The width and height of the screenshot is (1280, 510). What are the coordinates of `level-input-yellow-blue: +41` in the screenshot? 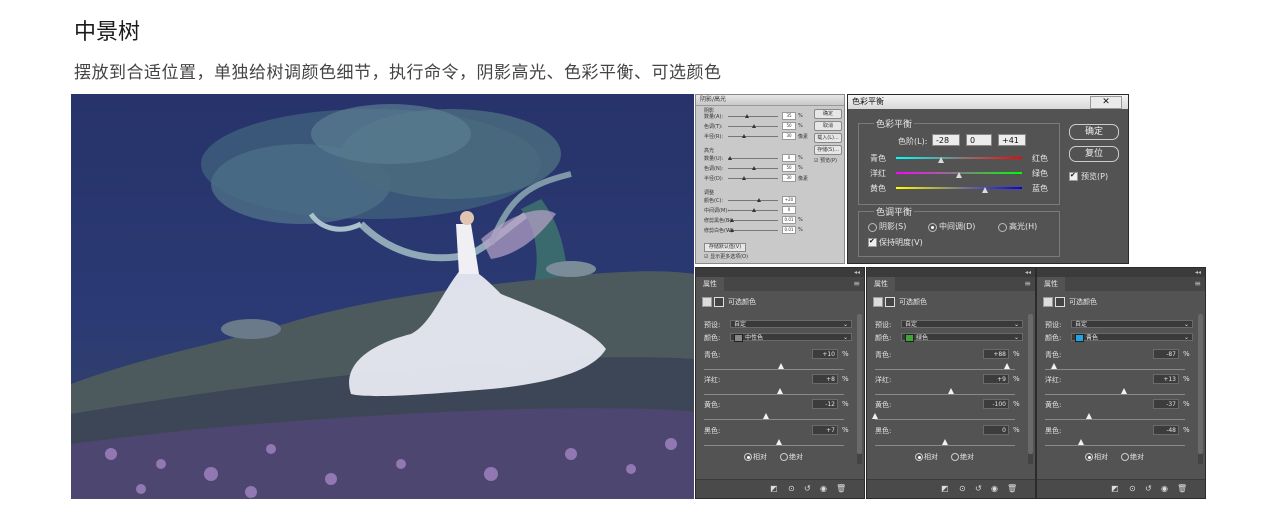 It's located at (1012, 140).